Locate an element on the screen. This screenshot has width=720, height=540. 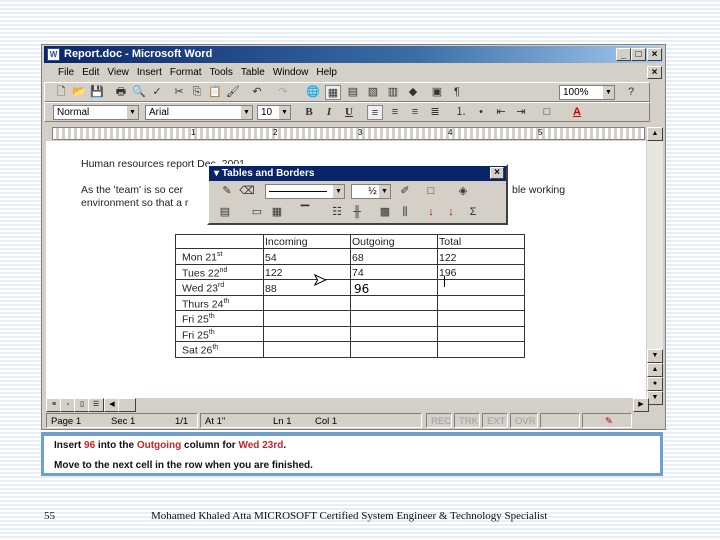
line-weight-select: ½ ▼ is located at coordinates (371, 191).